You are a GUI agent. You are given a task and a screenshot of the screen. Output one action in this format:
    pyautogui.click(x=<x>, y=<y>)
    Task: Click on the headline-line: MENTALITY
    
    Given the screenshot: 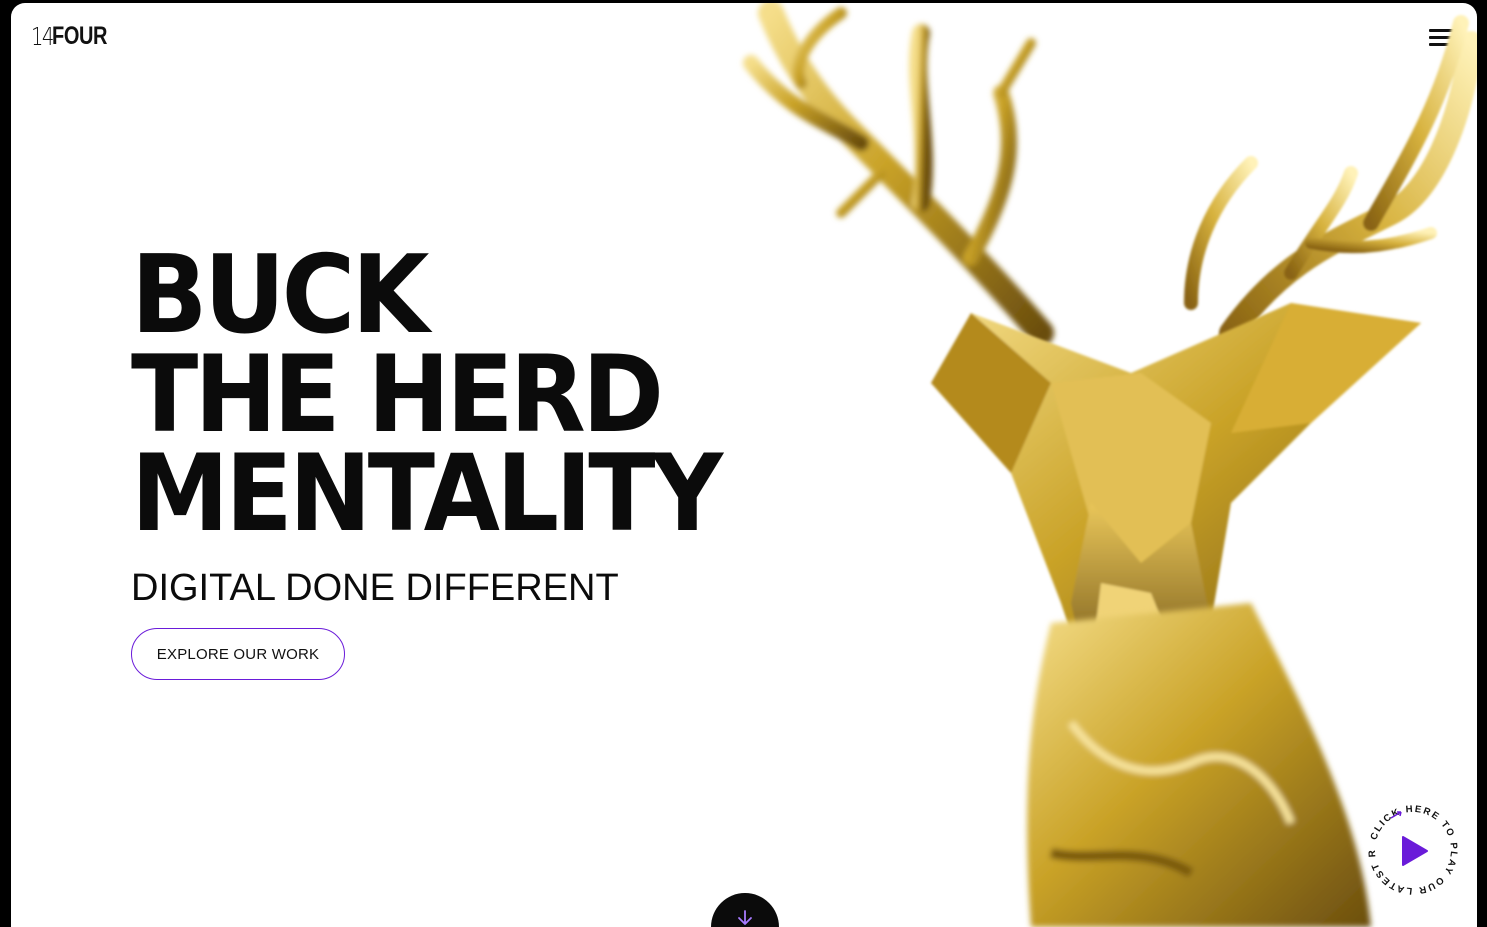 What is the action you would take?
    pyautogui.click(x=427, y=493)
    